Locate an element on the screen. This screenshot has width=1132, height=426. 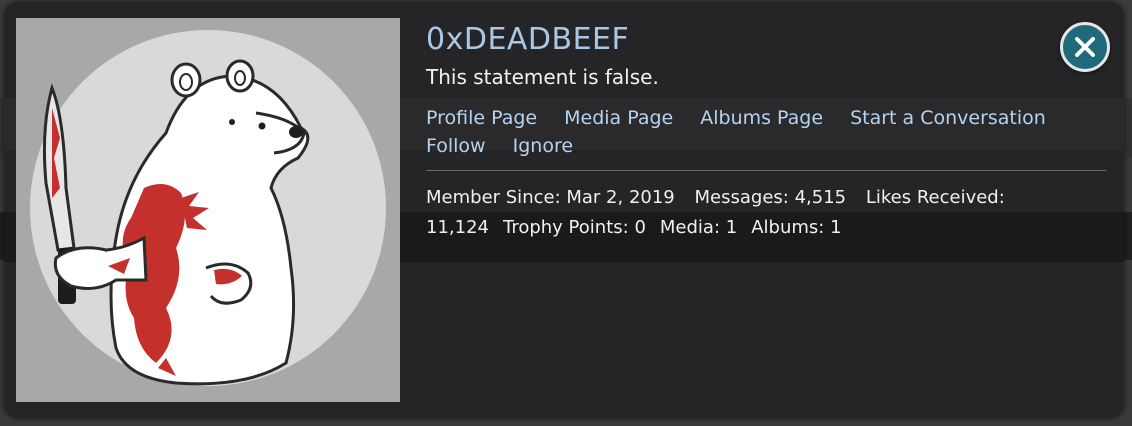
stat-label: Albums: is located at coordinates (788, 227).